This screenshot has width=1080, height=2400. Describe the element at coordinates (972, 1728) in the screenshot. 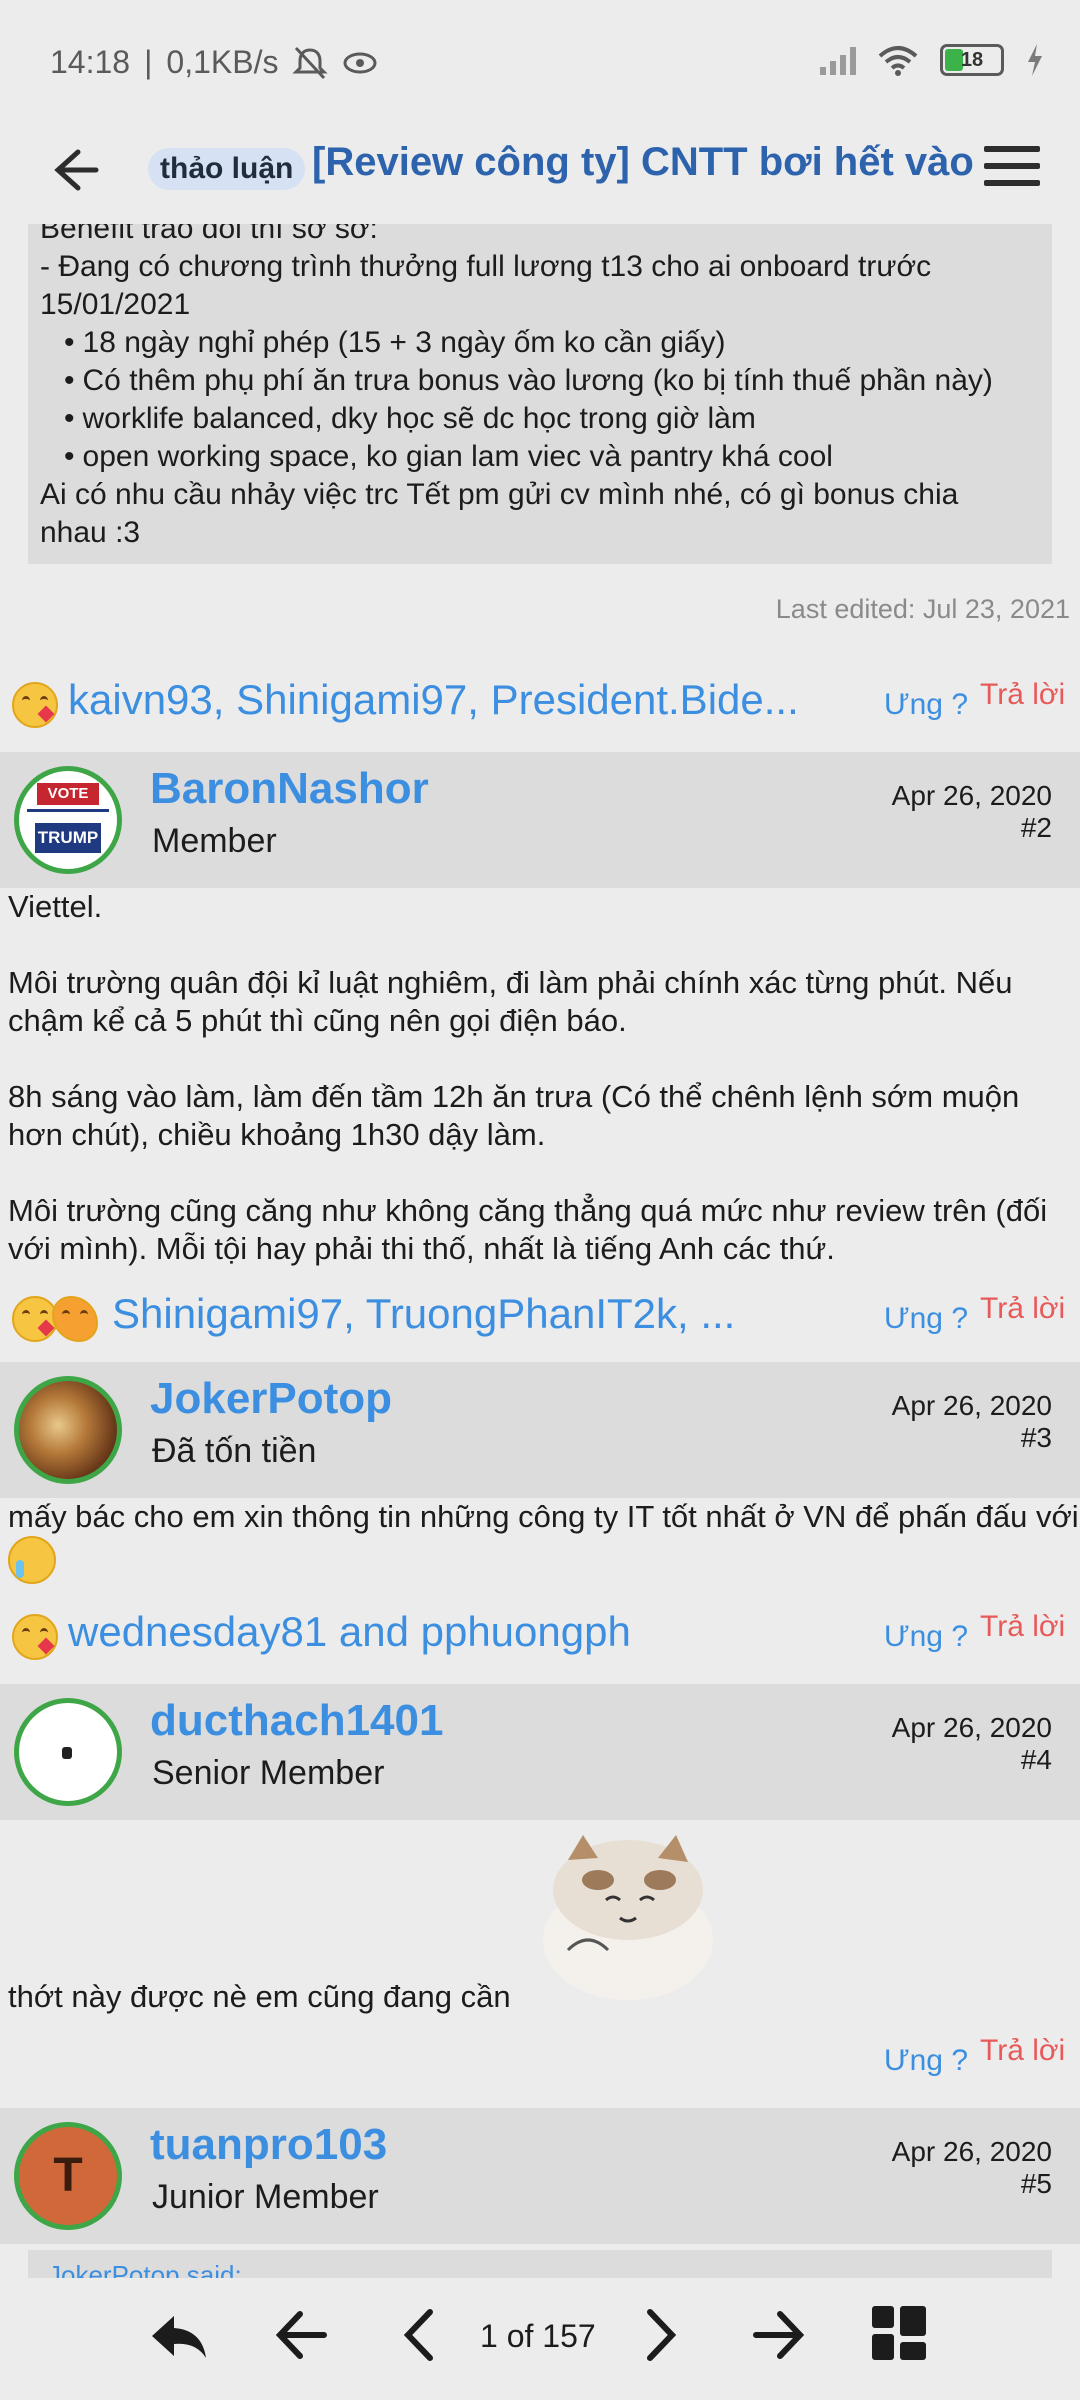

I see `post-4-date: Apr 26, 2020` at that location.